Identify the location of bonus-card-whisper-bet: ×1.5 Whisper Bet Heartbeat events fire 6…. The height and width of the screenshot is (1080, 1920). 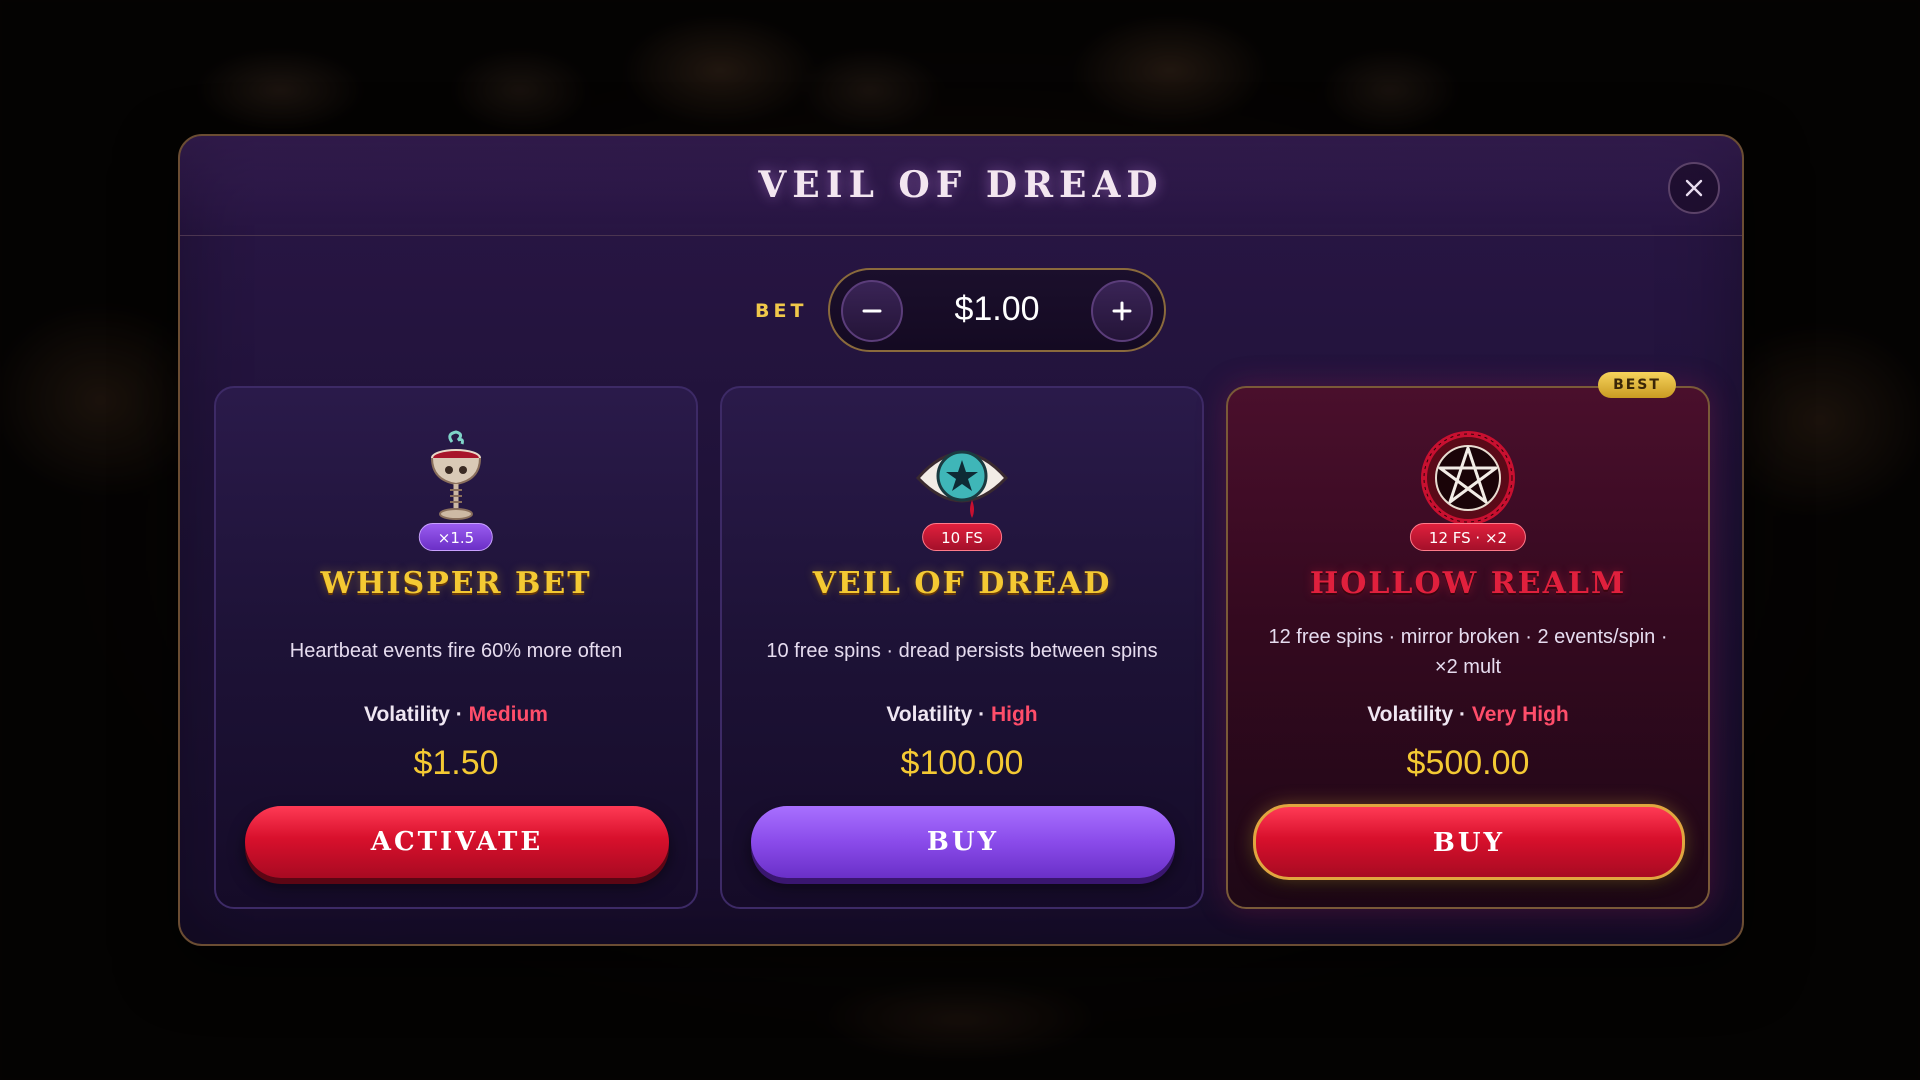
(456, 647).